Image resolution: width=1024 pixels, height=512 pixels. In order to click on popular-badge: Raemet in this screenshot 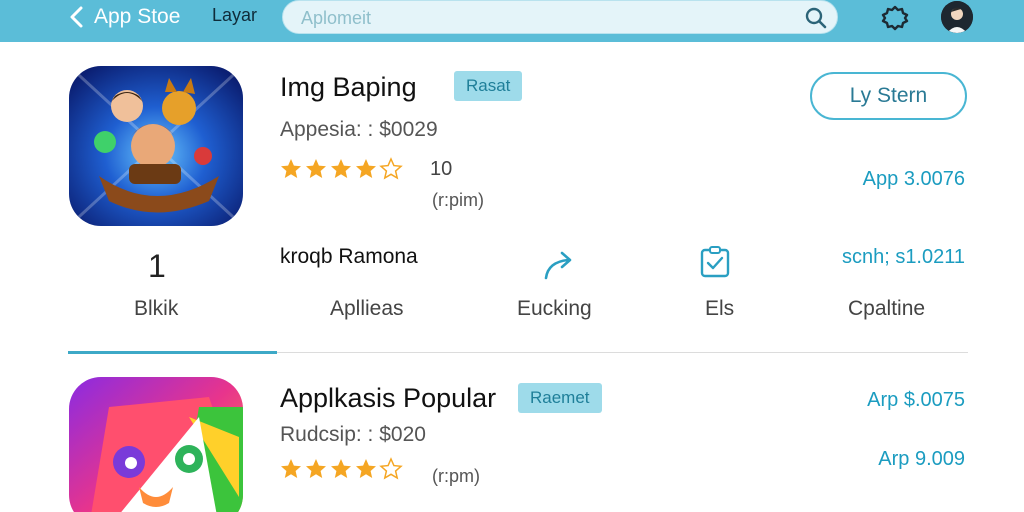, I will do `click(560, 398)`.